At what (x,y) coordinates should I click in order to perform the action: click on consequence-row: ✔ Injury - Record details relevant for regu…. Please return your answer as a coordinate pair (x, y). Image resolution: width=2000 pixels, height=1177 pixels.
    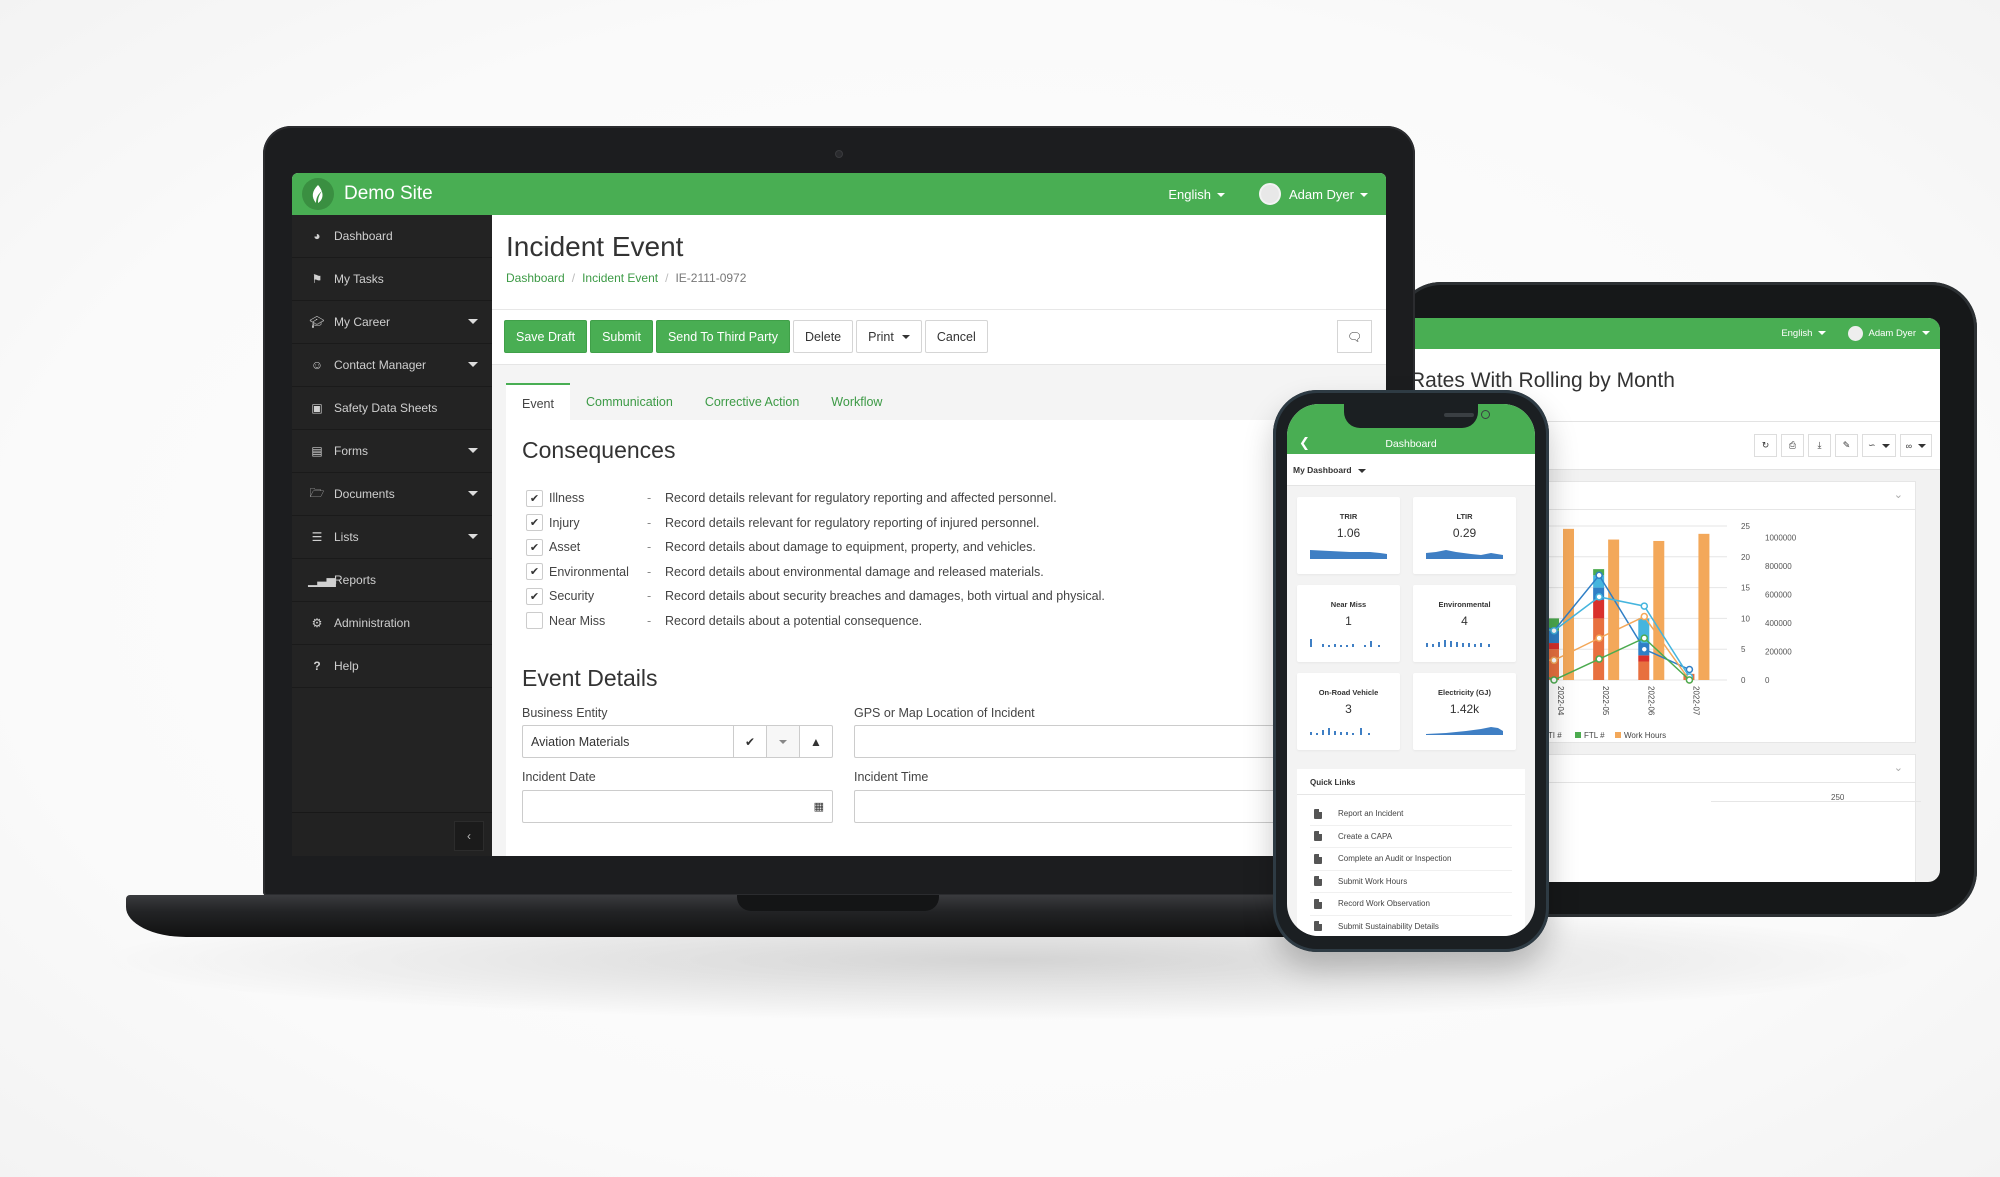
    Looking at the image, I should click on (815, 523).